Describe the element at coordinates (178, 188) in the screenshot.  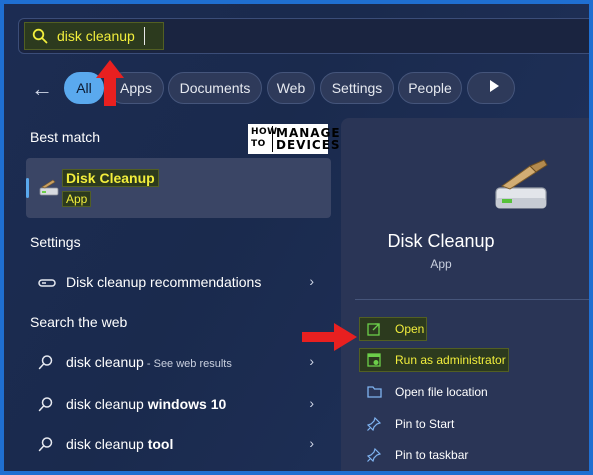
I see `best-match-result: Disk Cleanup App` at that location.